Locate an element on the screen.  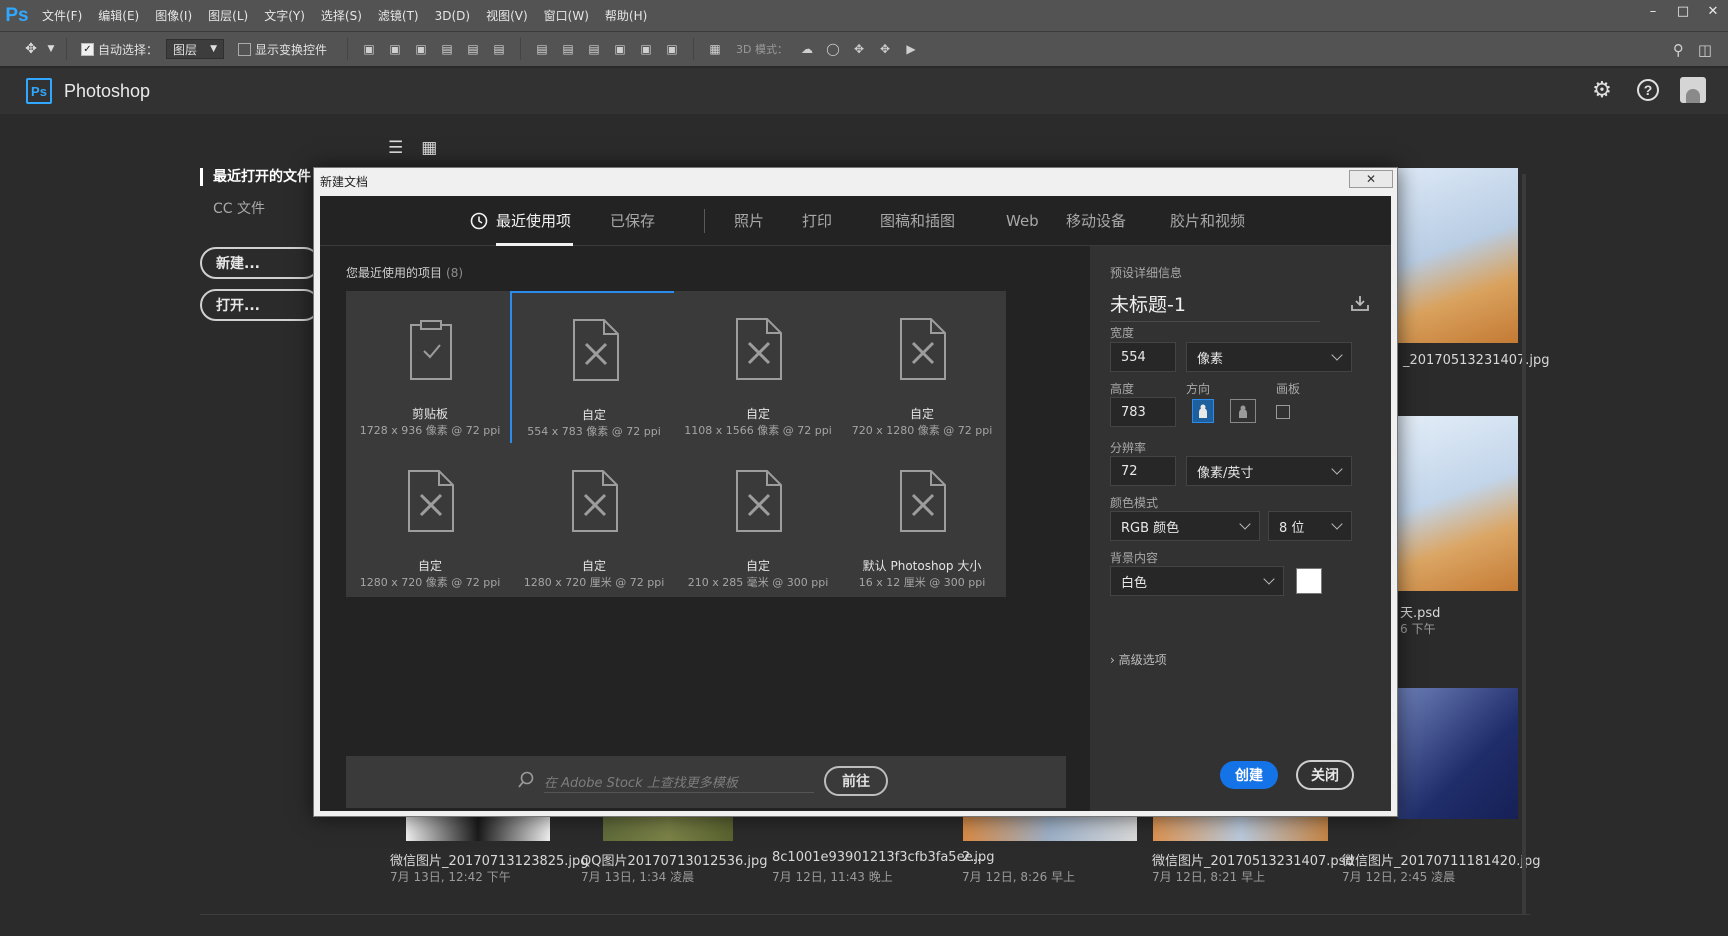
tab-film-video: 胶片和视频 is located at coordinates (1207, 221).